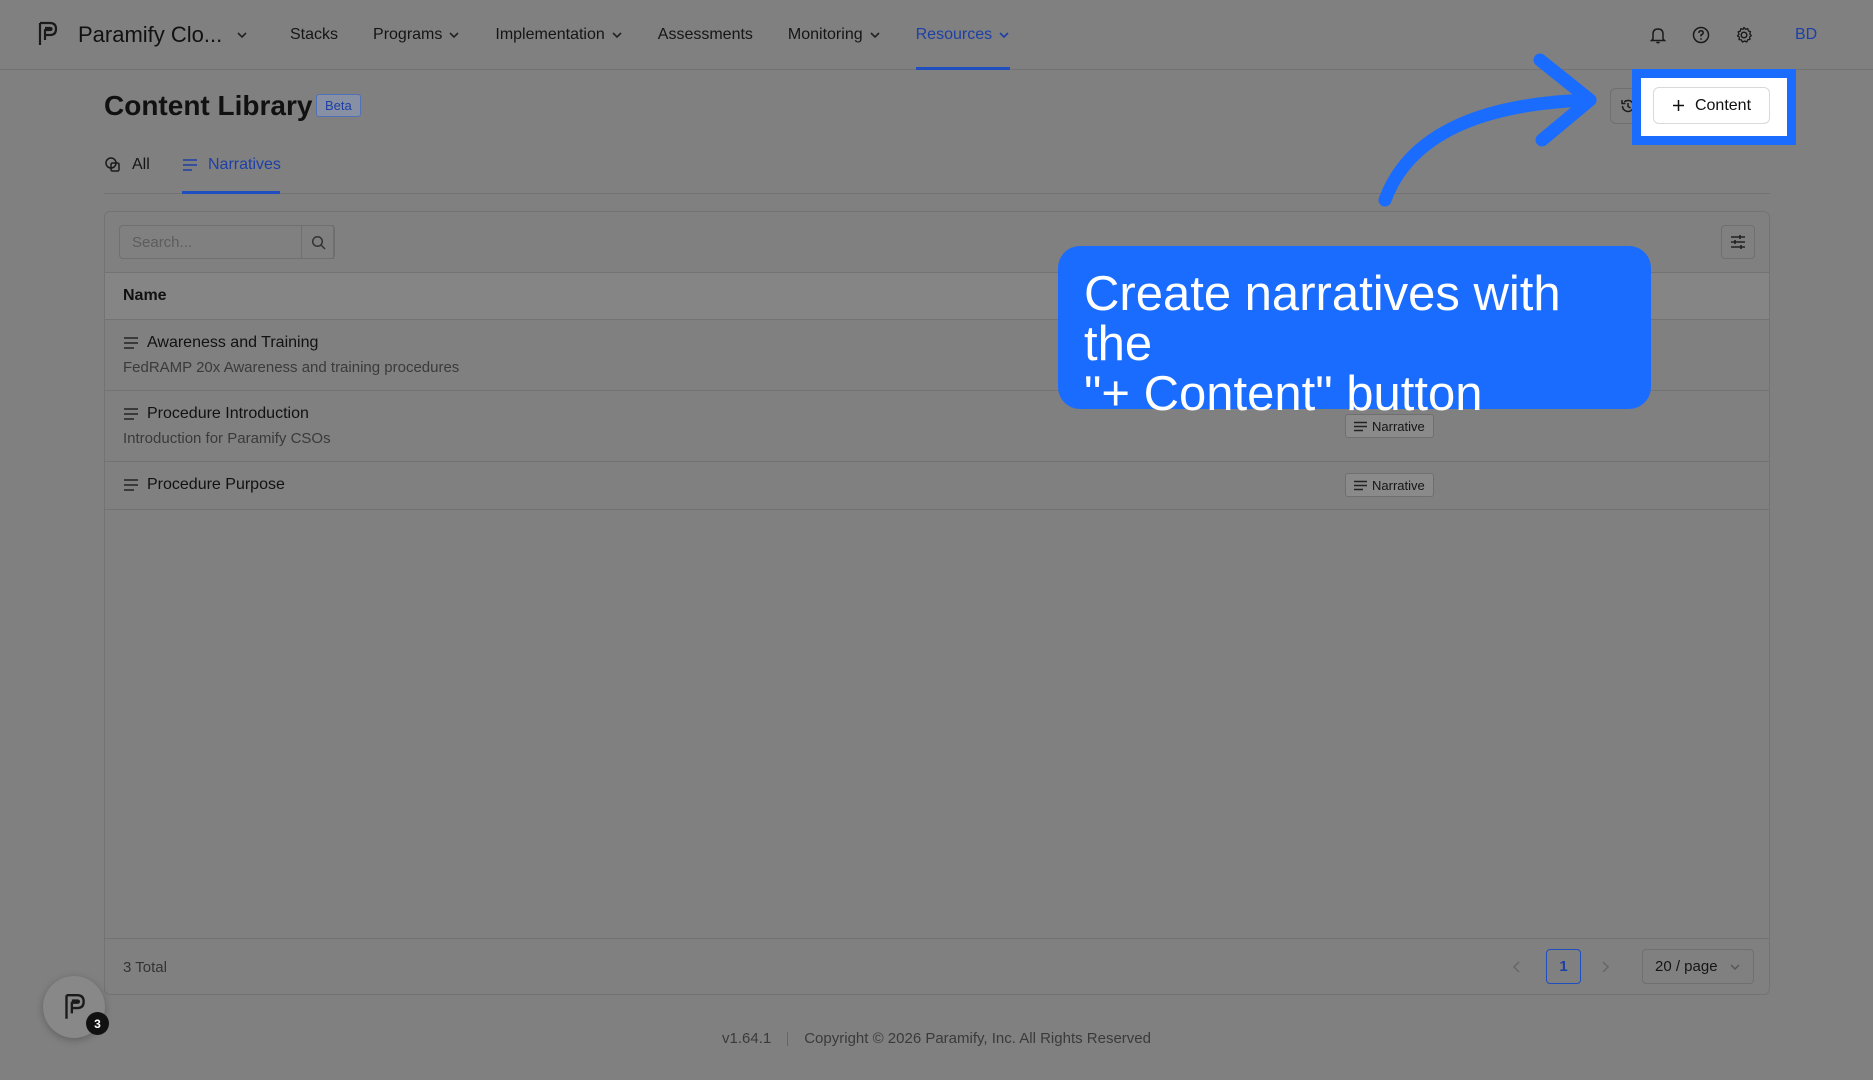 The width and height of the screenshot is (1873, 1080). Describe the element at coordinates (1605, 967) in the screenshot. I see `chevron-right-icon` at that location.